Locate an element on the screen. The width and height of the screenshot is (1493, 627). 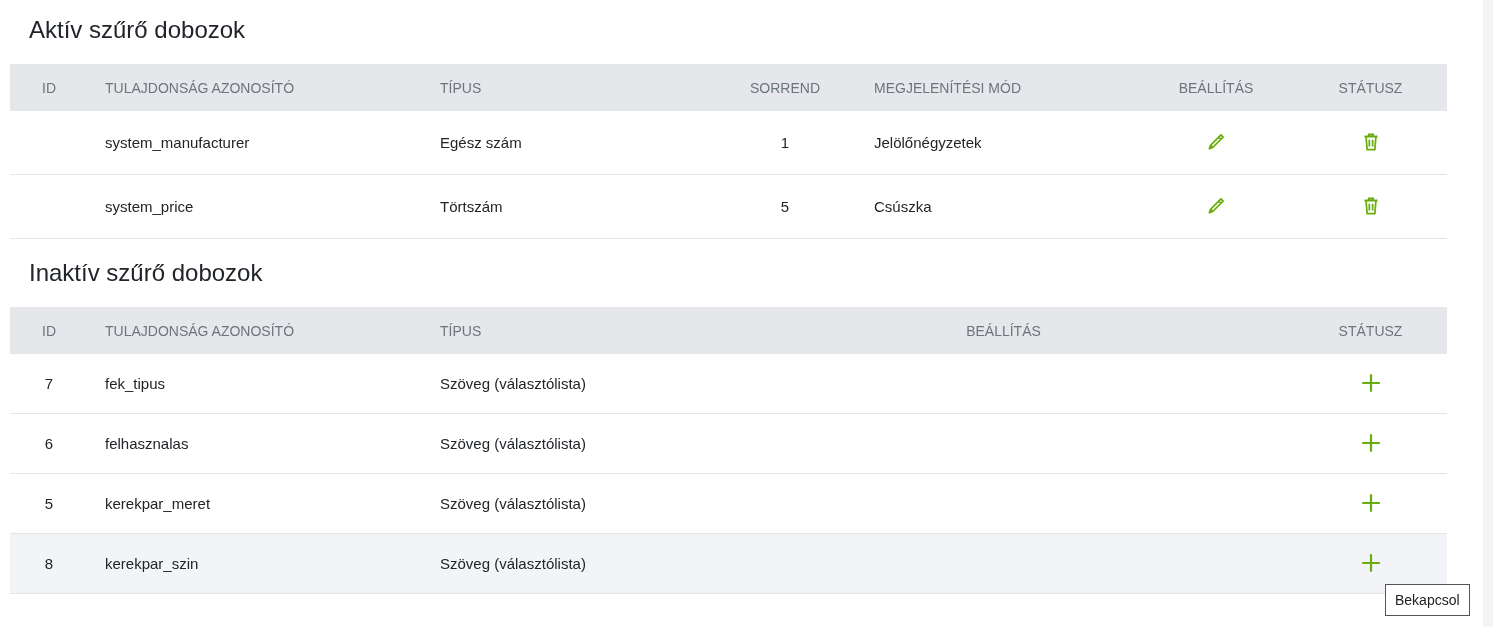
section-title: Inaktív szűrő dobozok is located at coordinates (146, 273).